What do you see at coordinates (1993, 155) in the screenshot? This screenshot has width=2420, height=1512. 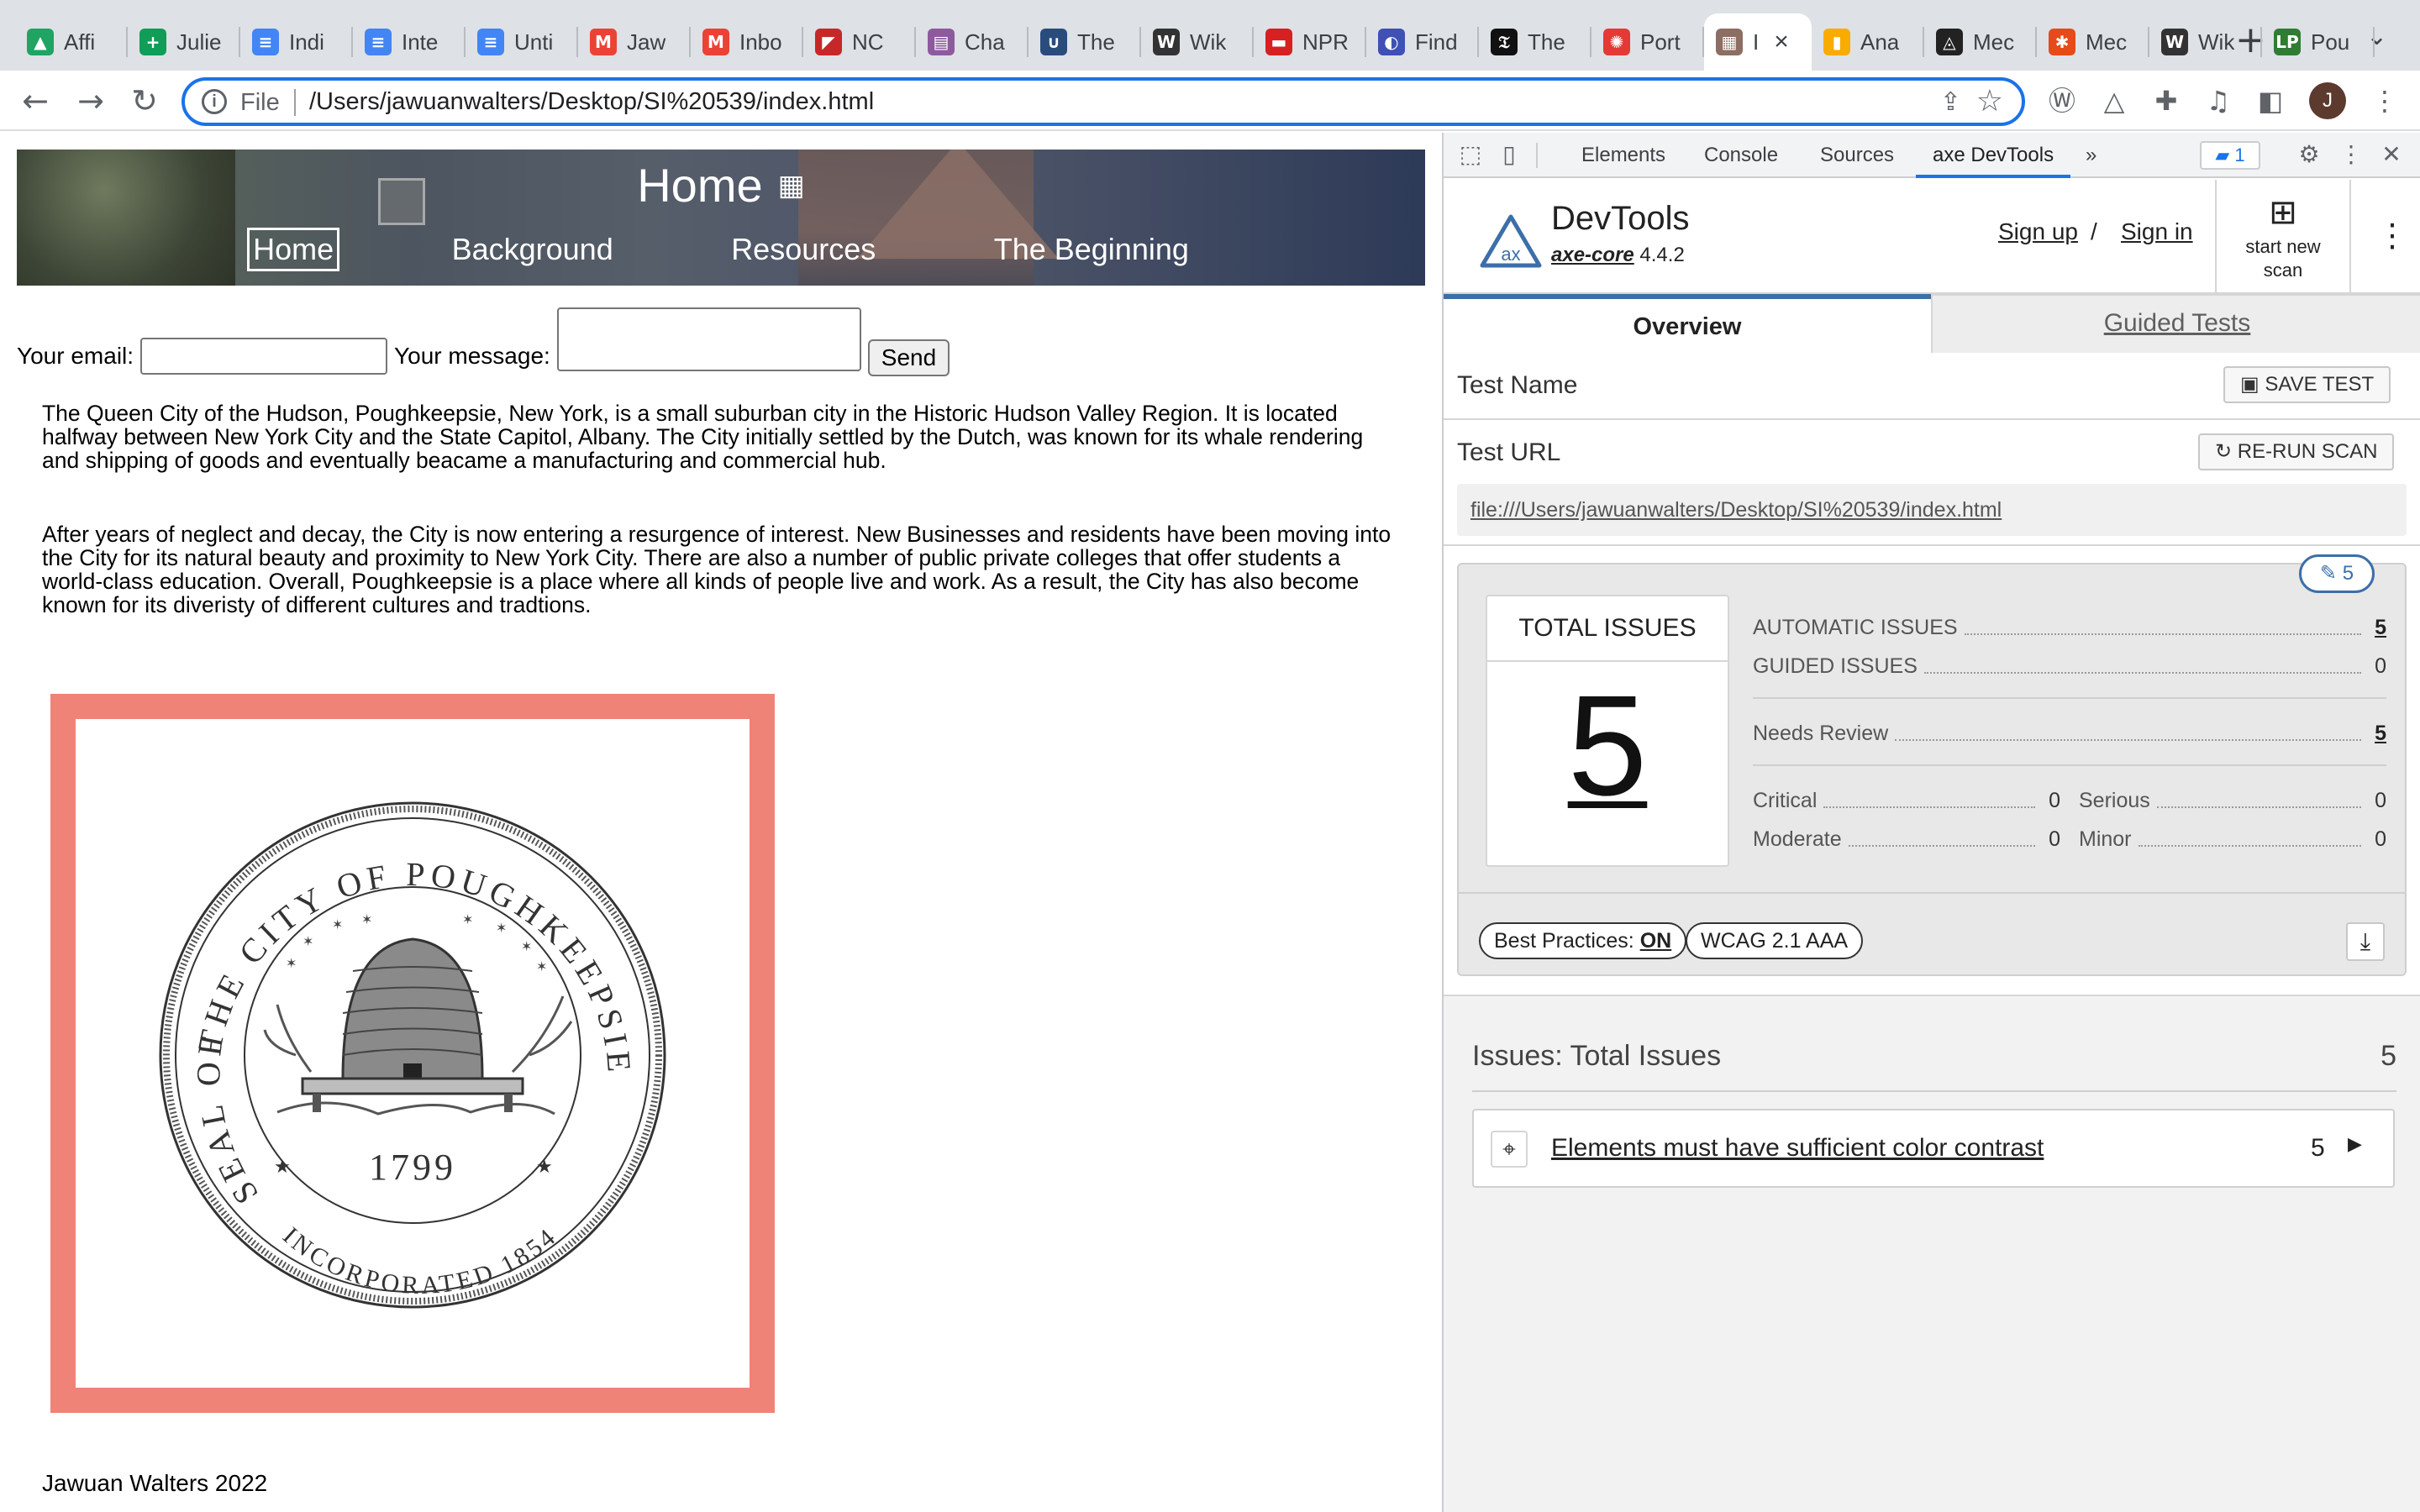 I see `tab-axe-devtools: axe DevTools` at bounding box center [1993, 155].